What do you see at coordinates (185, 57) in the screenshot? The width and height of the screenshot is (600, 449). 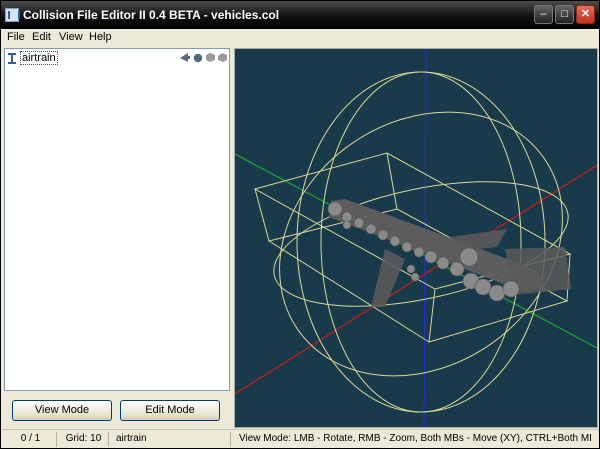 I see `prev-icon` at bounding box center [185, 57].